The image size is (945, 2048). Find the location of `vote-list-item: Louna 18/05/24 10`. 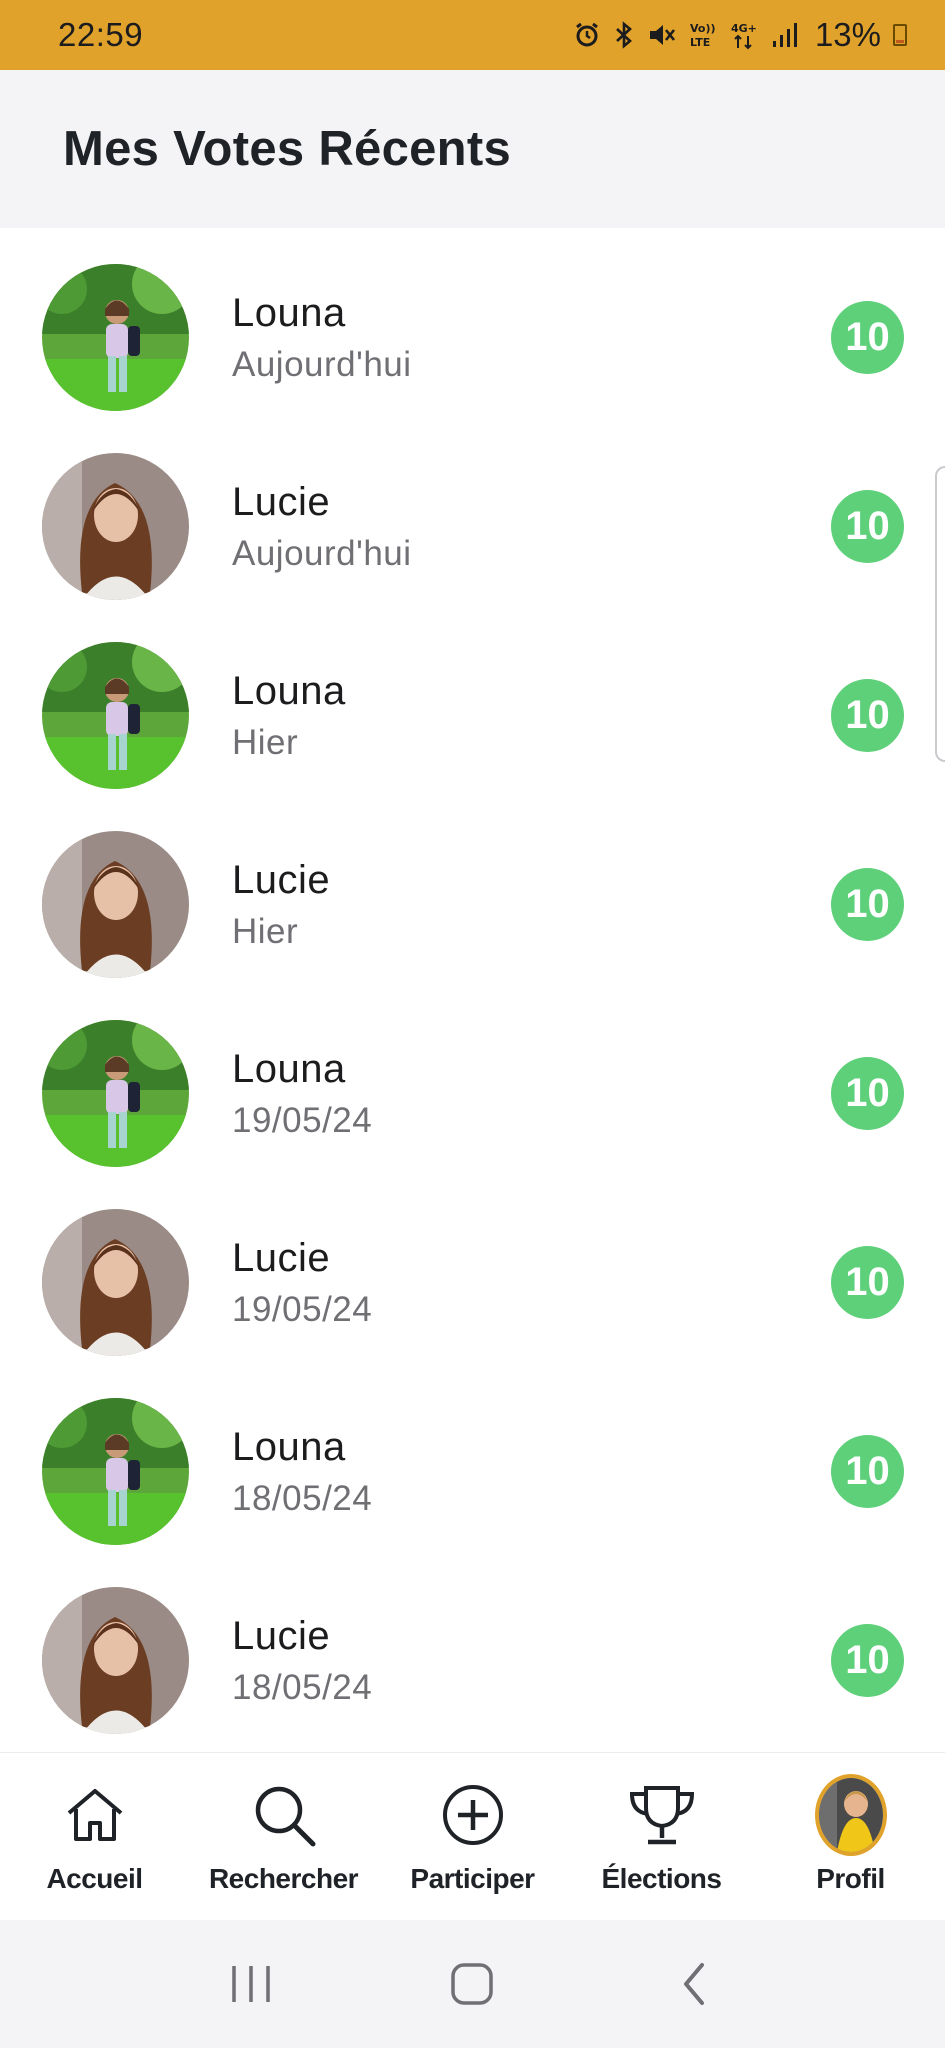

vote-list-item: Louna 18/05/24 10 is located at coordinates (472, 1471).